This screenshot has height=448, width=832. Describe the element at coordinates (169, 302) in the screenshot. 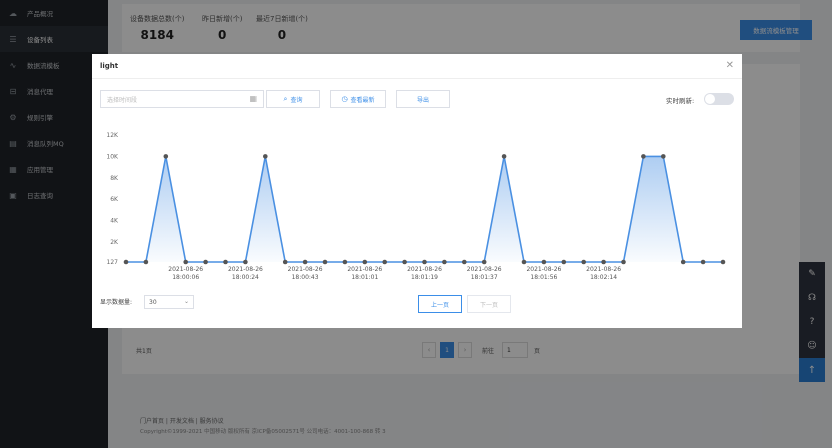

I see `page-size-select: 30 ⌄` at that location.